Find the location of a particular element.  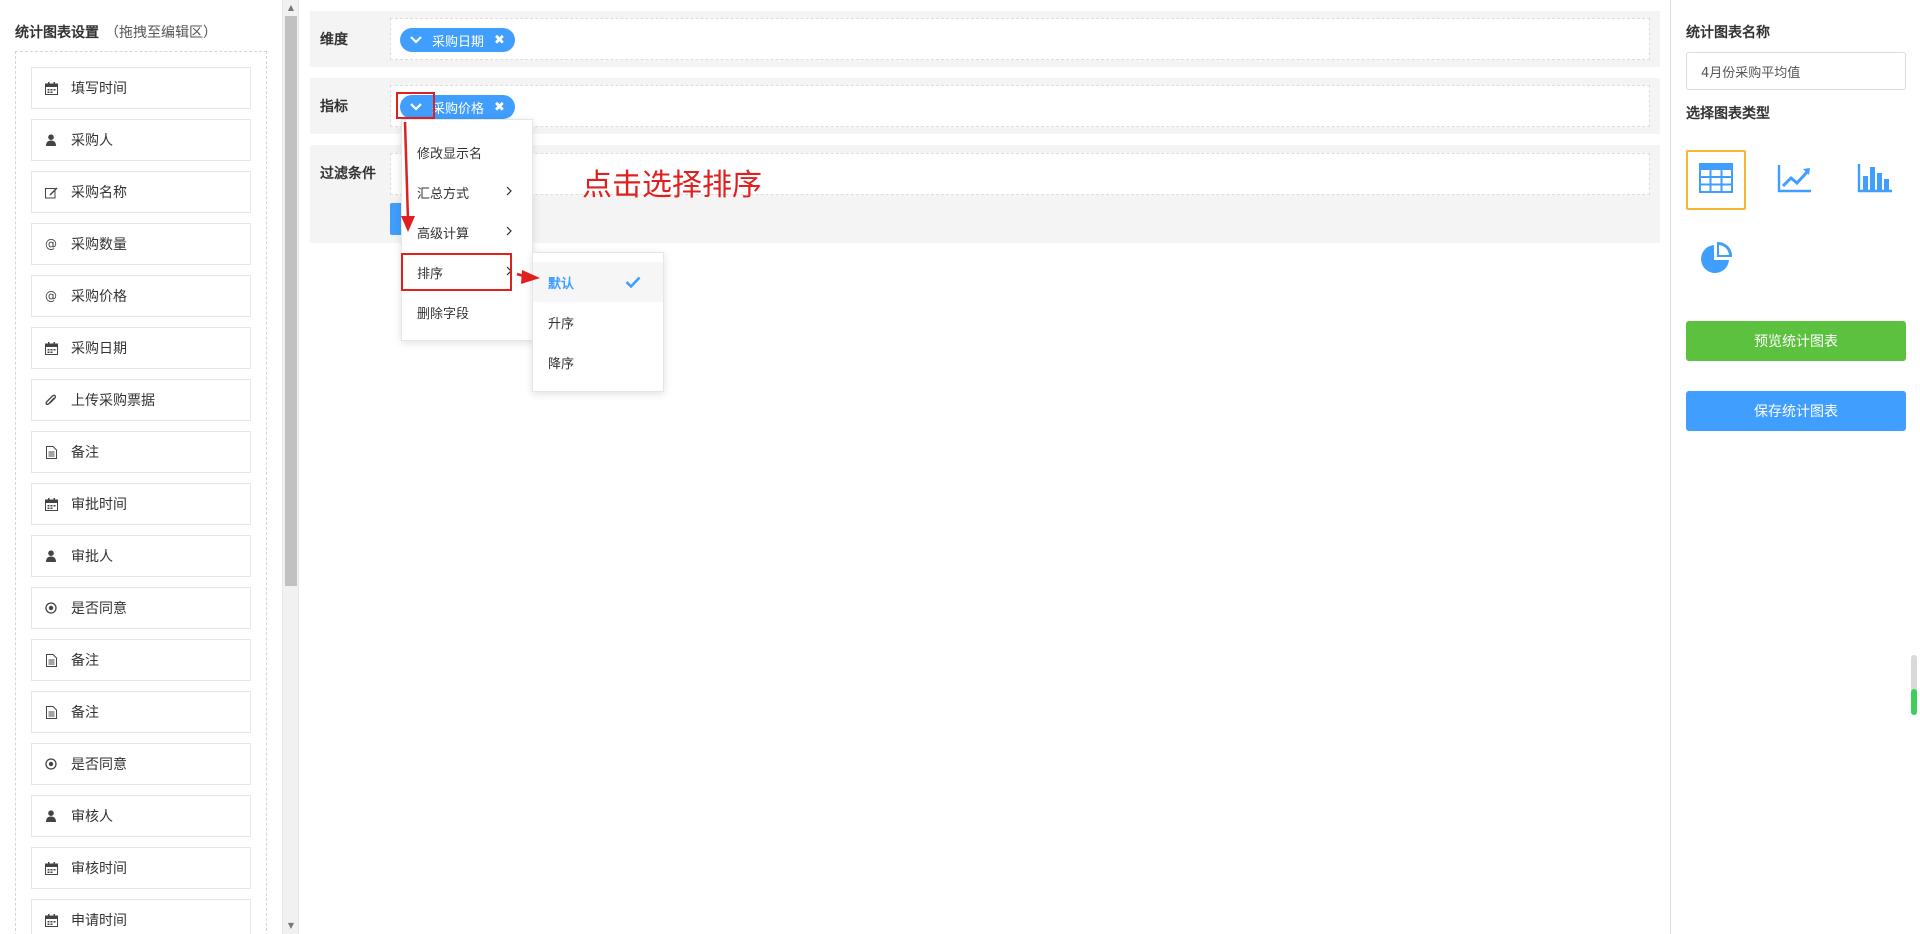

save-chart-button: 保存统计图表 is located at coordinates (1796, 411).